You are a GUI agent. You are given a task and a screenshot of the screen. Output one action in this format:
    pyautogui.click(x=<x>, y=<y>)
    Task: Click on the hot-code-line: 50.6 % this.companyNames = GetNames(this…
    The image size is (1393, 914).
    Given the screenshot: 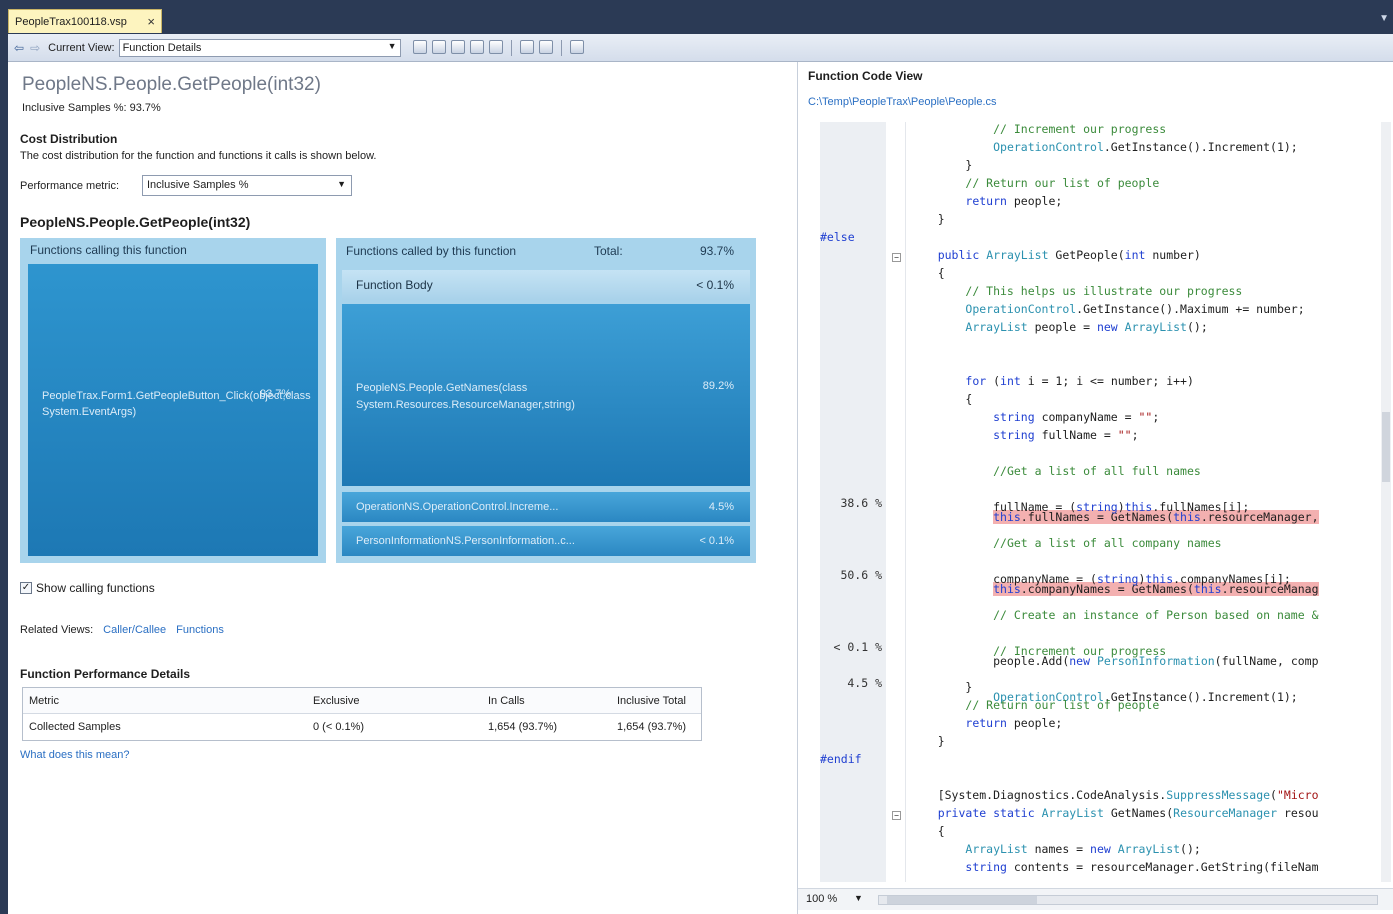 What is the action you would take?
    pyautogui.click(x=1103, y=575)
    